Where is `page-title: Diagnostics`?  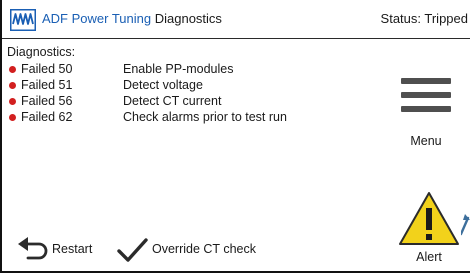
page-title: Diagnostics is located at coordinates (188, 18).